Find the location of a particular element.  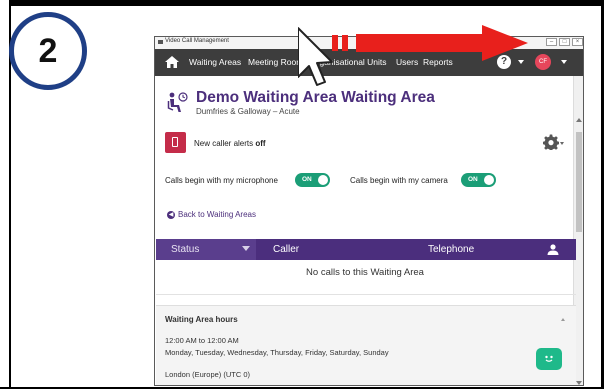

microphone-toggle-state: ON is located at coordinates (307, 179).